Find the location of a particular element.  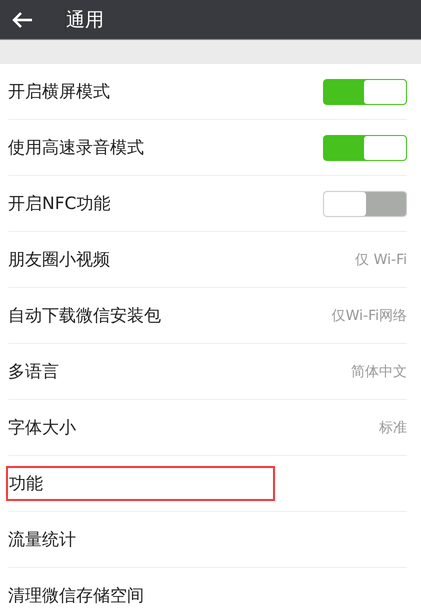

row-label: 清理微信存储空间 is located at coordinates (76, 596).